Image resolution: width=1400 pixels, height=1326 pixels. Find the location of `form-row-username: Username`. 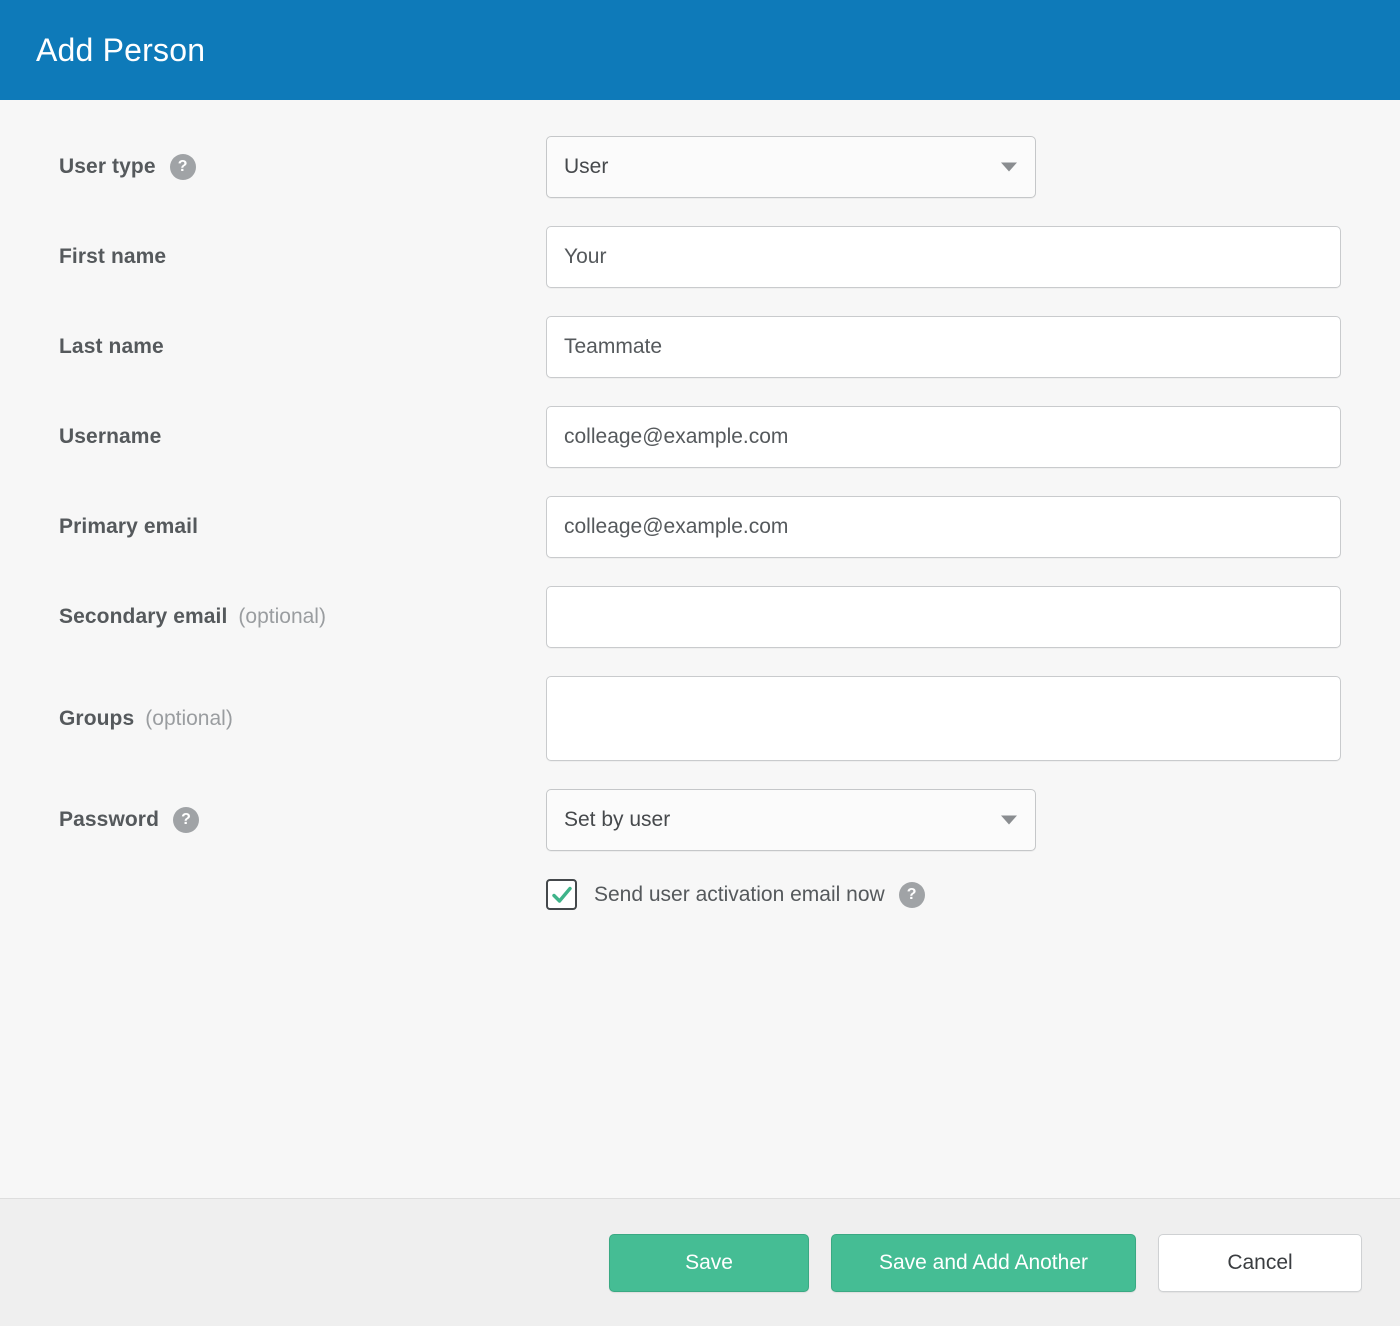

form-row-username: Username is located at coordinates (700, 437).